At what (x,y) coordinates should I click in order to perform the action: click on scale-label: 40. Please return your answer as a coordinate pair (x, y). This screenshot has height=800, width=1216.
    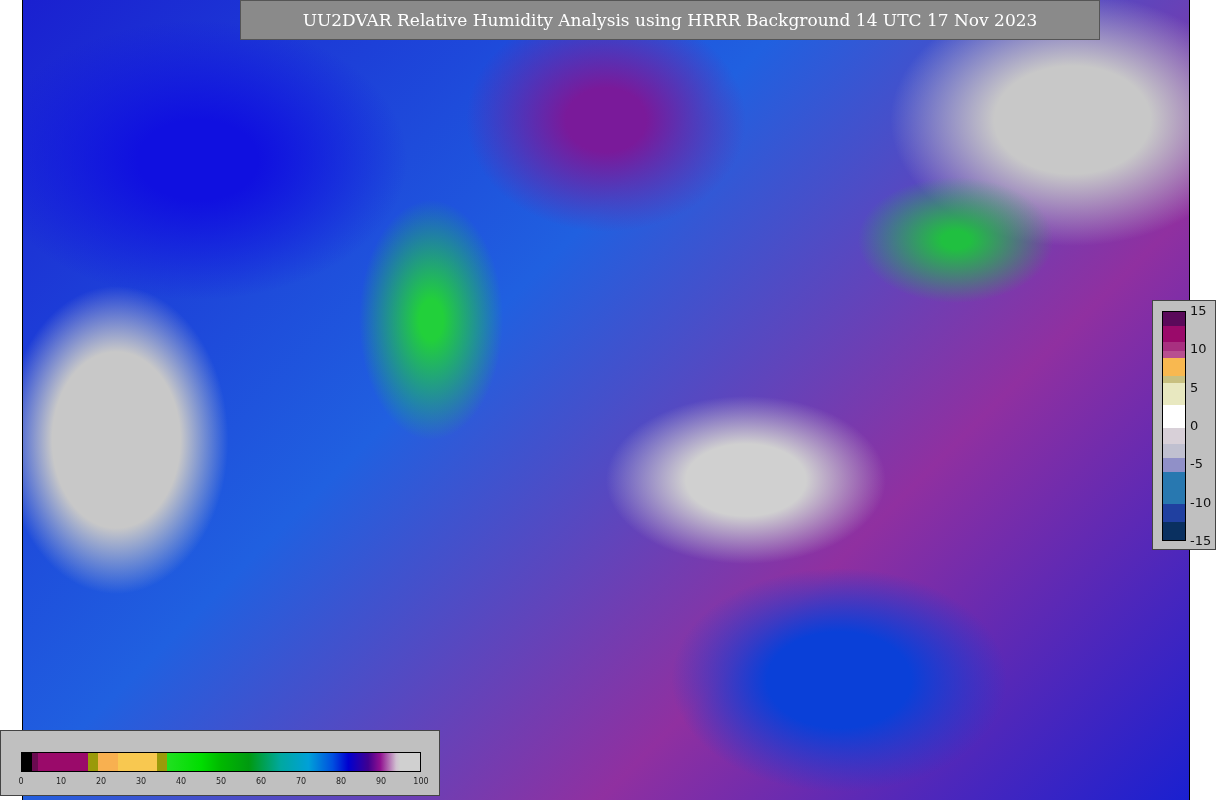
    Looking at the image, I should click on (181, 781).